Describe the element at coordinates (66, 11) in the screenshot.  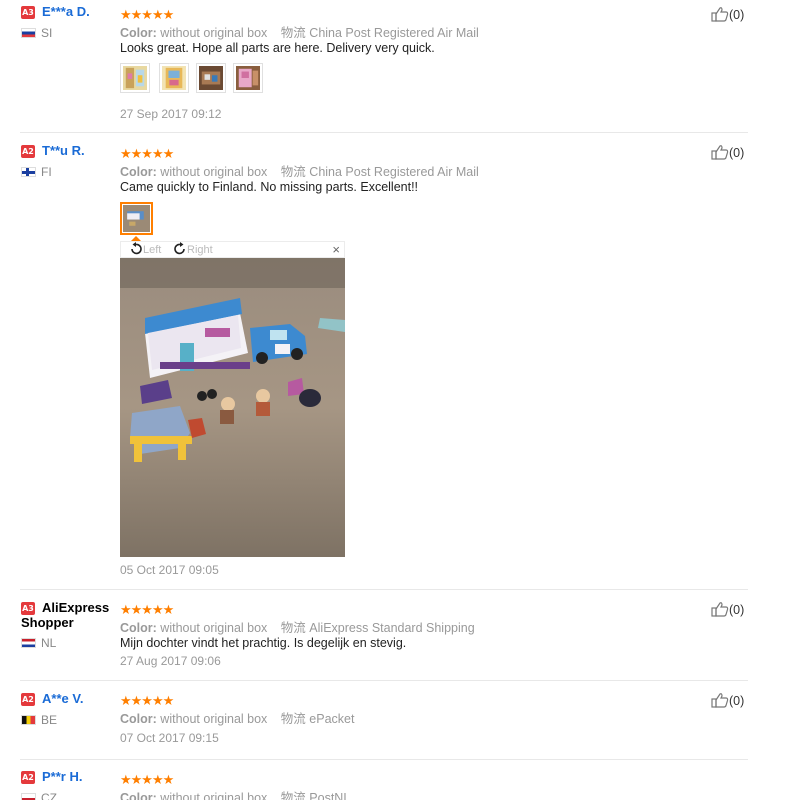
I see `buyer-name-link: E***a D.` at that location.